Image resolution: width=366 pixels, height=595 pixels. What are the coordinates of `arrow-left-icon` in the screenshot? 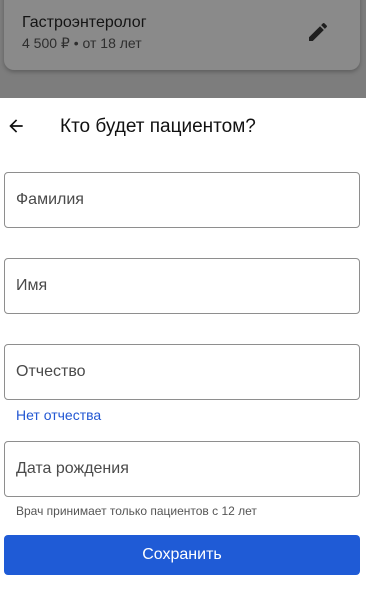 It's located at (16, 126).